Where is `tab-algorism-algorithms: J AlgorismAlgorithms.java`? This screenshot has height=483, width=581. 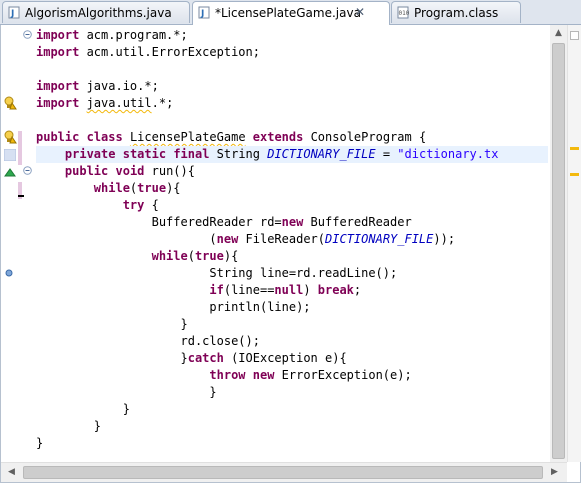
tab-algorism-algorithms: J AlgorismAlgorithms.java is located at coordinates (96, 12).